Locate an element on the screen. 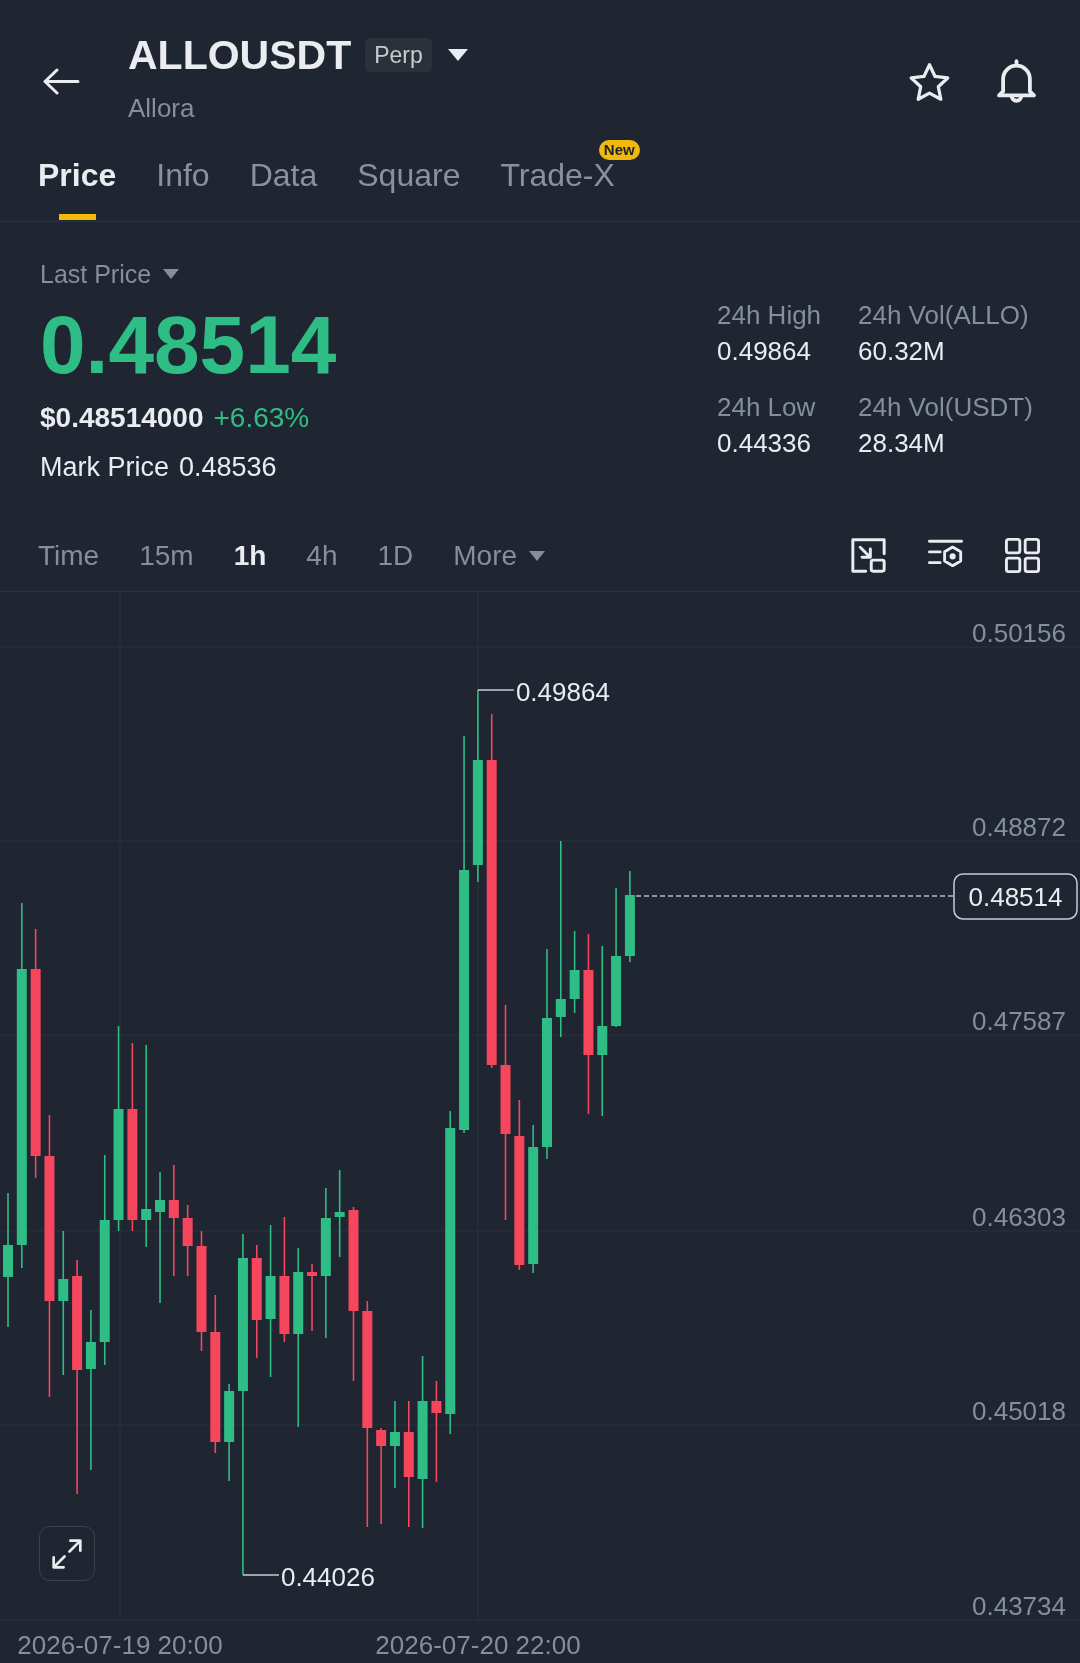  interval-tab: 4h is located at coordinates (322, 555).